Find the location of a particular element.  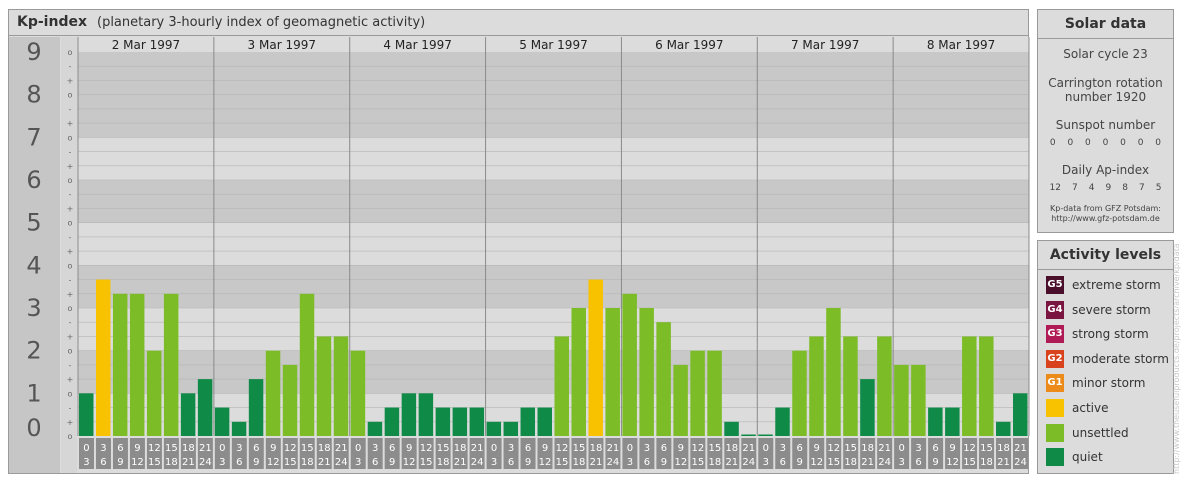

sunspot-value-1: 0 is located at coordinates (1052, 143).